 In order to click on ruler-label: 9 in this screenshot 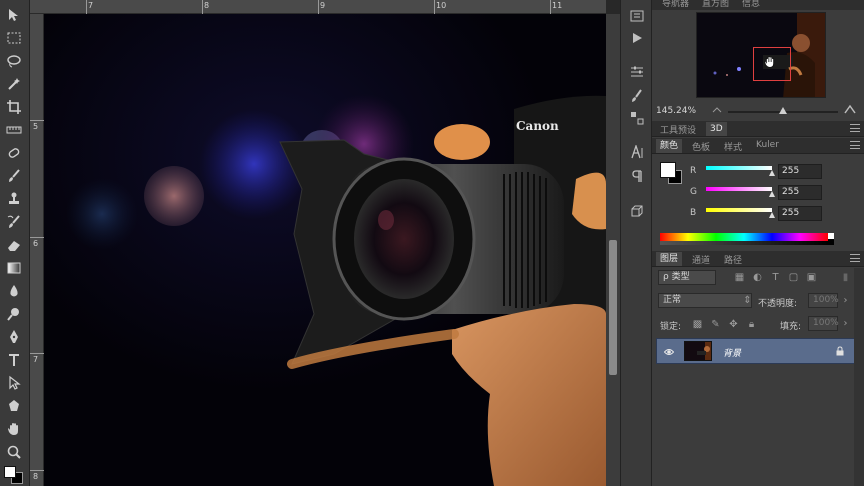, I will do `click(323, 5)`.